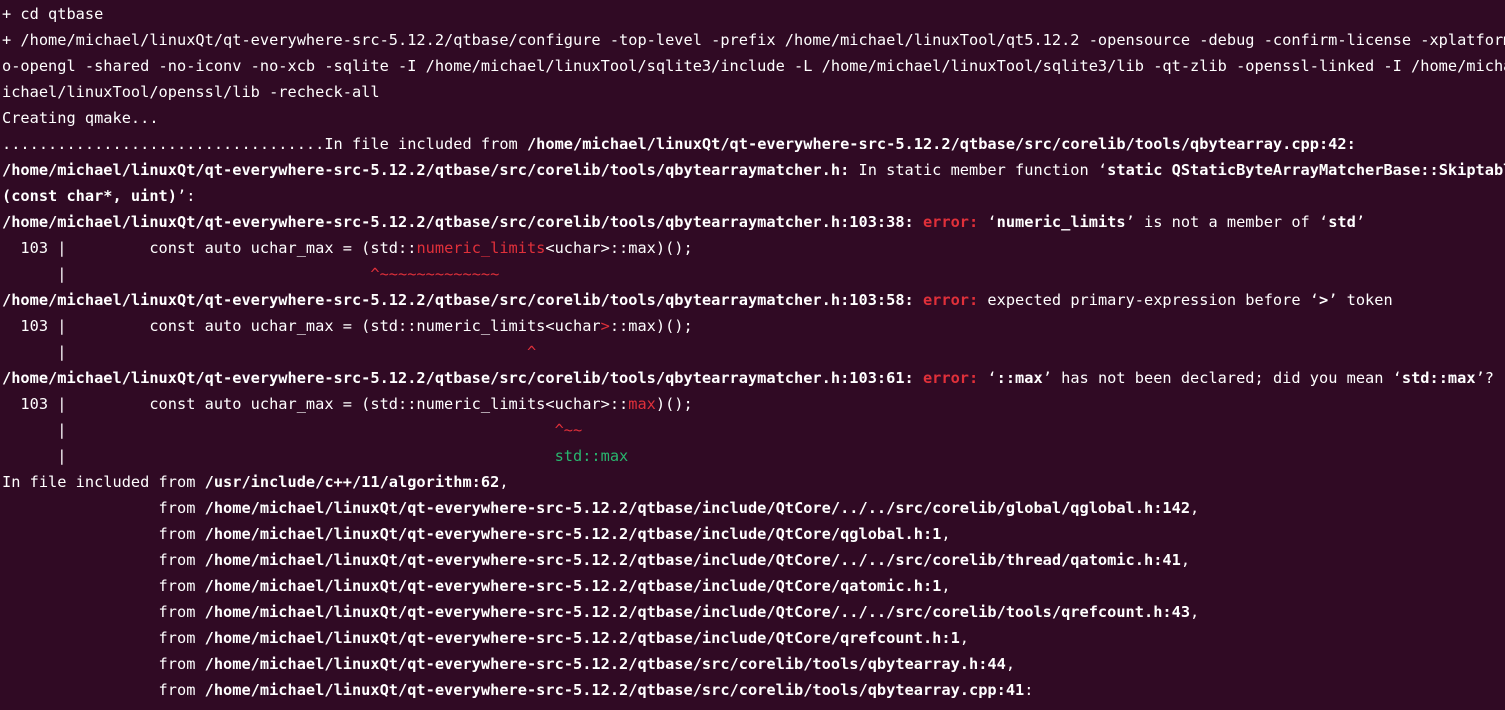 The image size is (1505, 710). Describe the element at coordinates (1148, 300) in the screenshot. I see `error-message: expected primary-expression before ‘` at that location.